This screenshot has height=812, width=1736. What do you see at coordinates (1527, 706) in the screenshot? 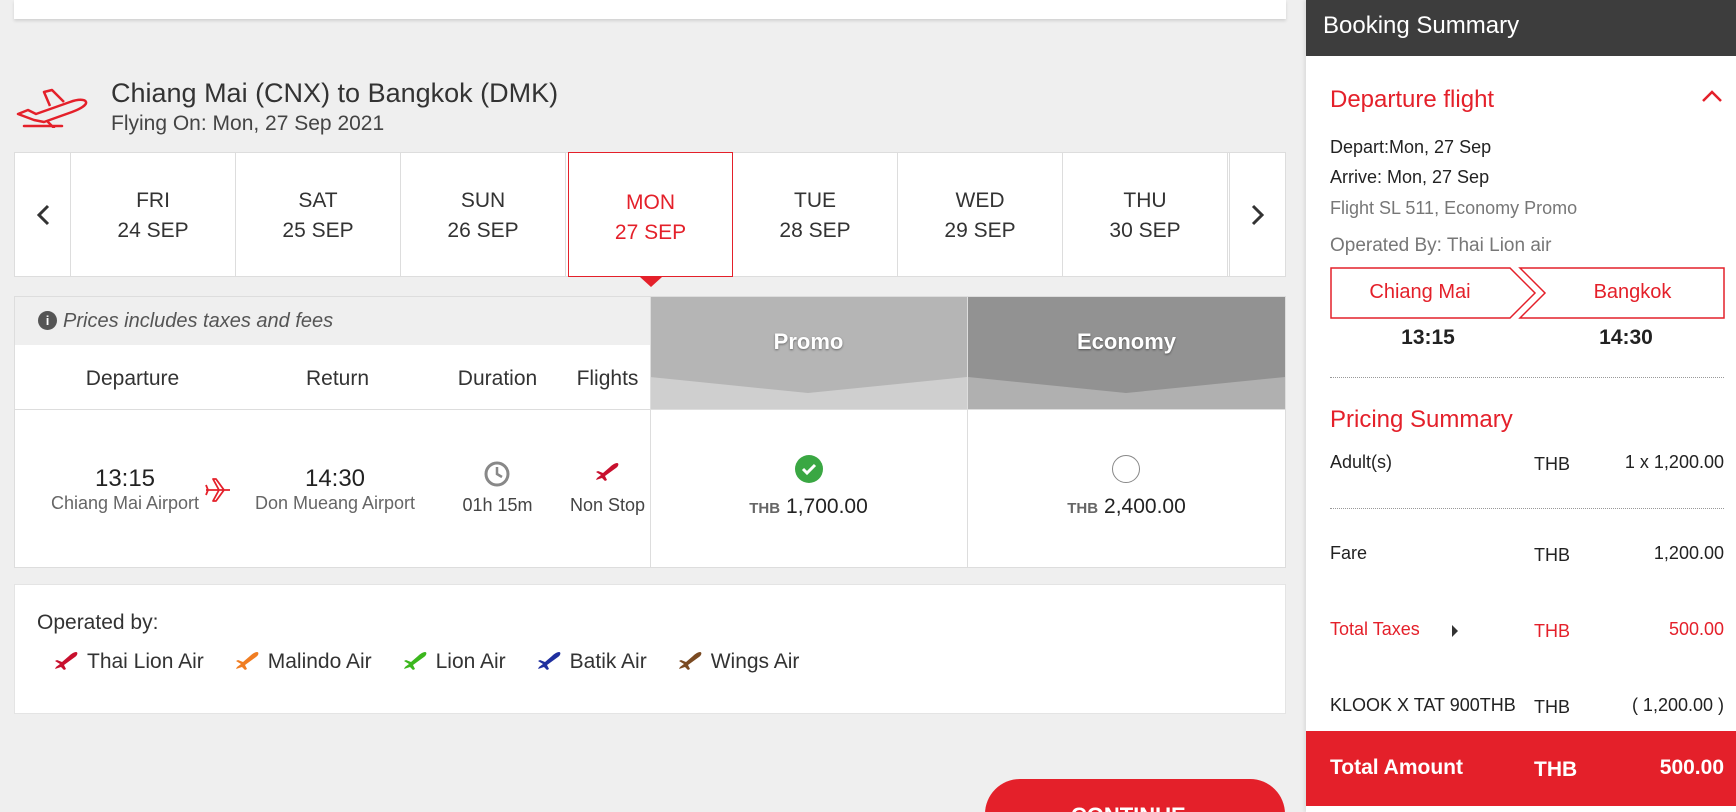
I see `price-row-discount: KLOOK X TAT 900THB THB ( 1,200.00 )` at bounding box center [1527, 706].